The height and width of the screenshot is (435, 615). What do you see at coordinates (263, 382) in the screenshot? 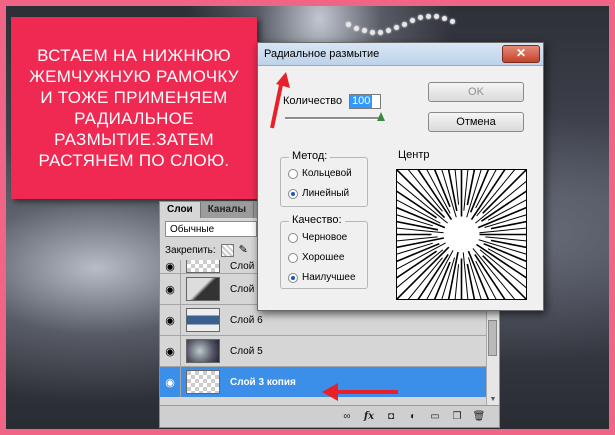
I see `layer-name: Слой 3 копия` at bounding box center [263, 382].